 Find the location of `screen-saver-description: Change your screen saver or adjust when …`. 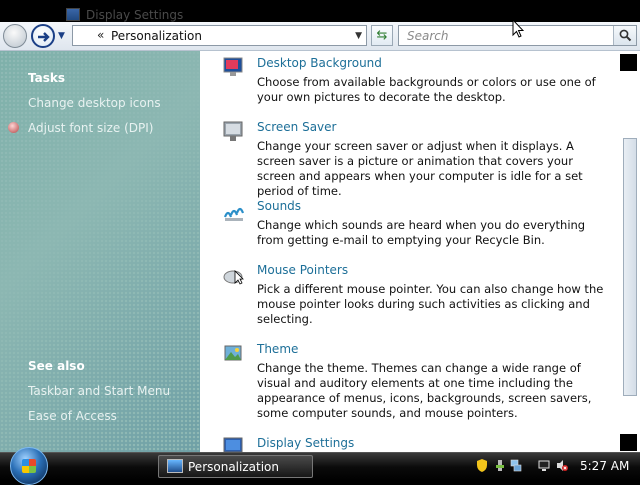

screen-saver-description: Change your screen saver or adjust when … is located at coordinates (420, 168).